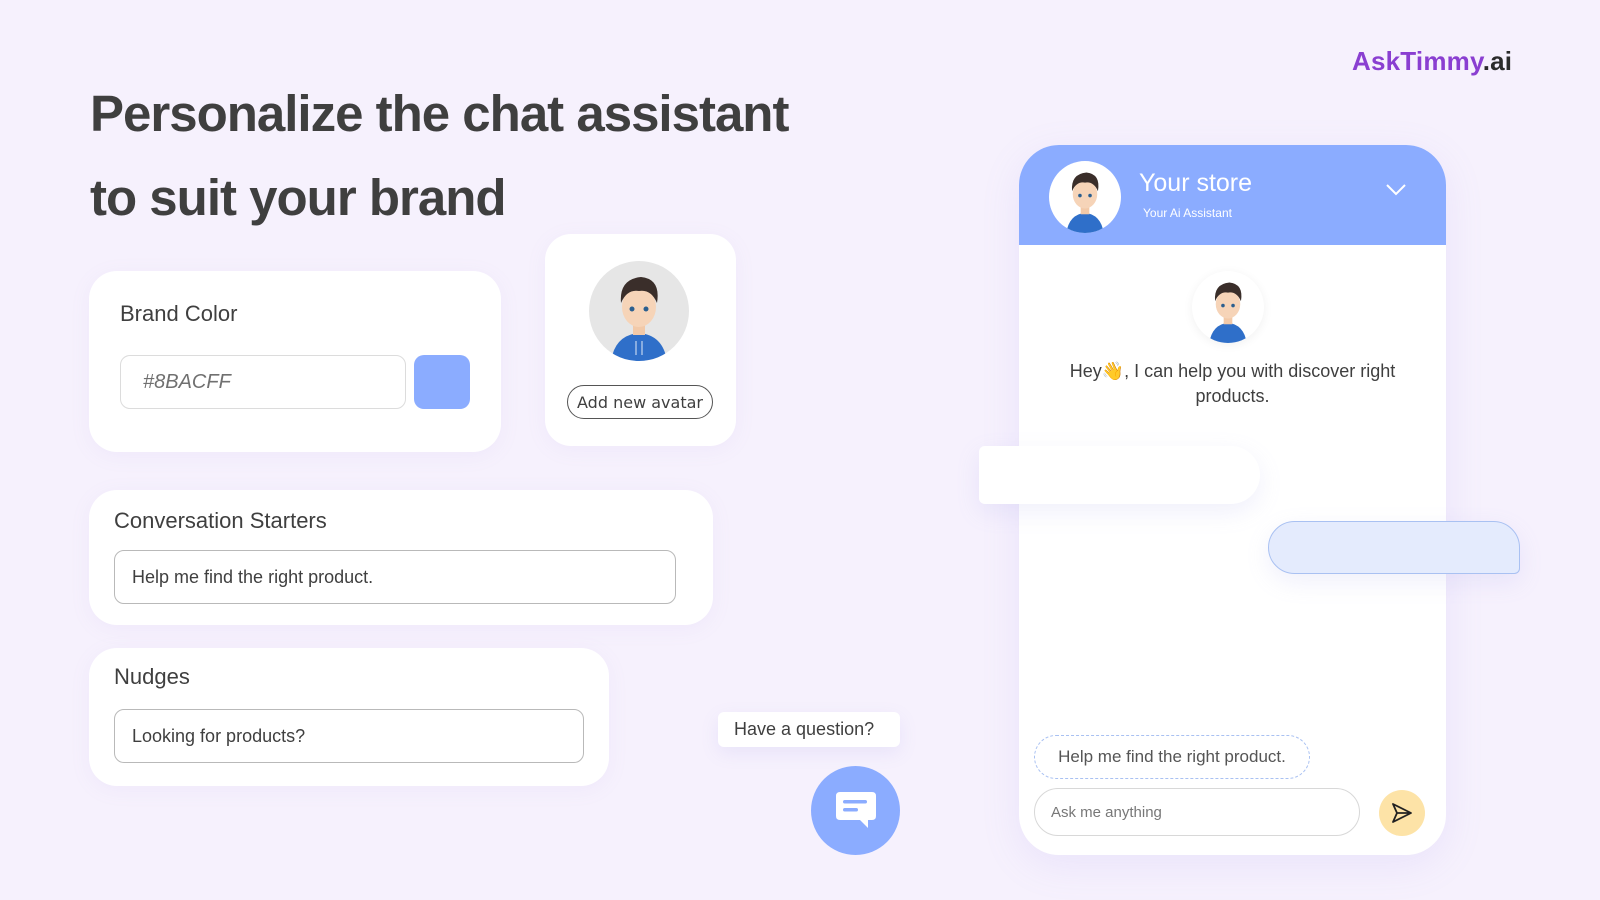 Image resolution: width=1600 pixels, height=900 pixels. I want to click on asktimmy-logo: AskTimmy.ai, so click(1432, 61).